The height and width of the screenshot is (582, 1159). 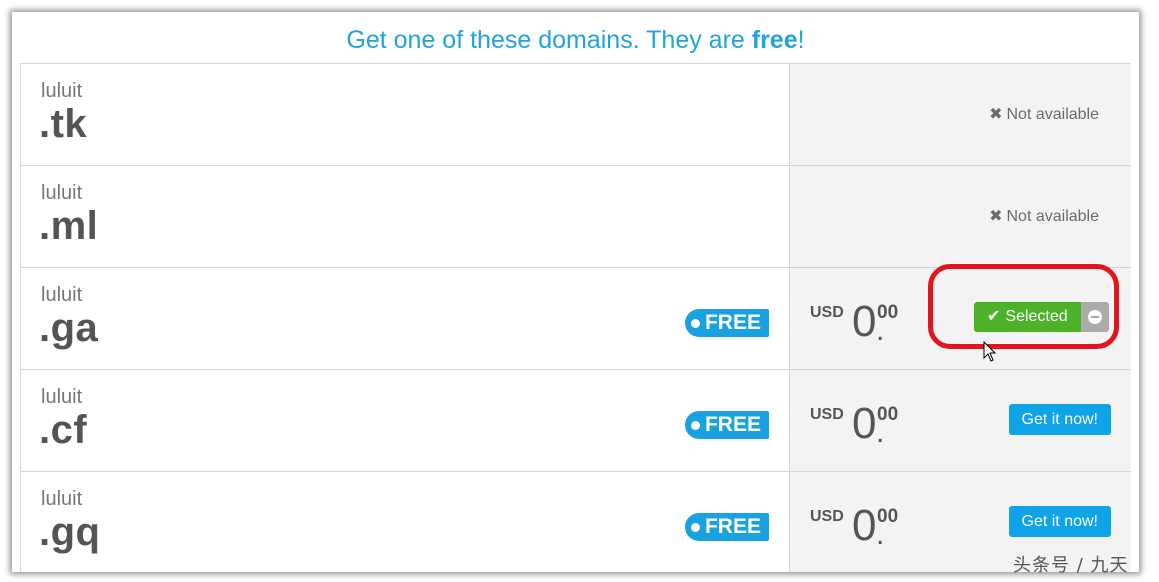 I want to click on domain-tld: .tk, so click(x=63, y=124).